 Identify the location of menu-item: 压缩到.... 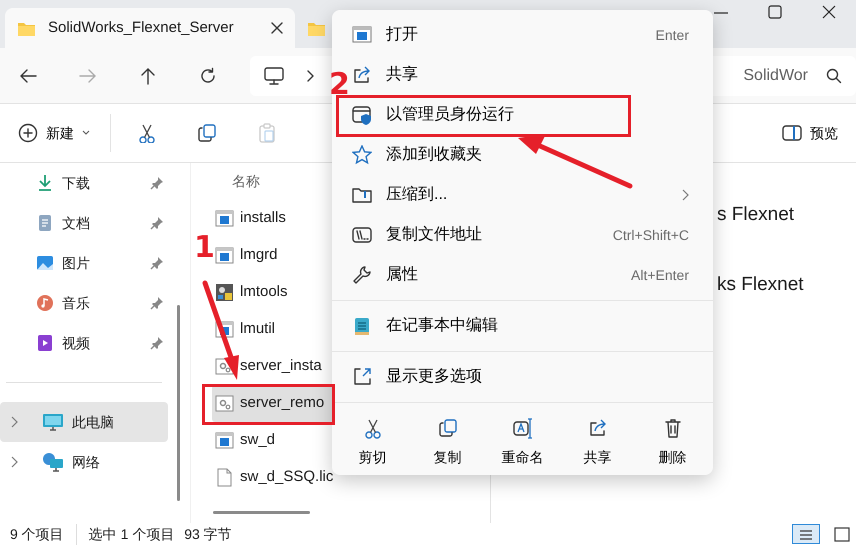
(529, 195).